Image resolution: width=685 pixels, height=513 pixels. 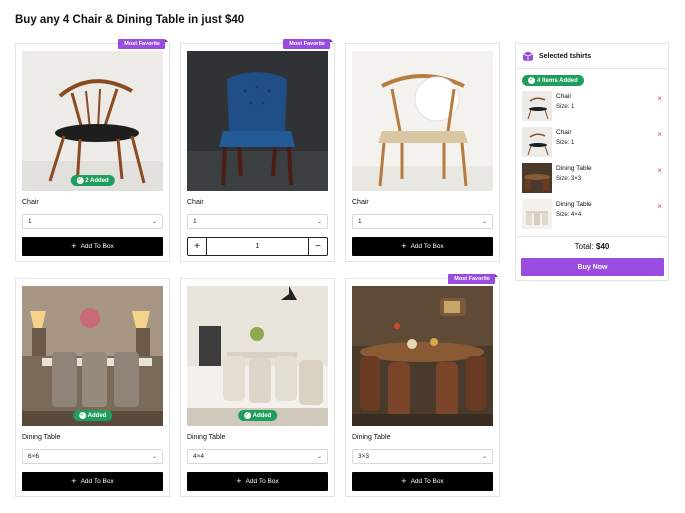 What do you see at coordinates (557, 80) in the screenshot?
I see `items-added-label: 4 Items Added` at bounding box center [557, 80].